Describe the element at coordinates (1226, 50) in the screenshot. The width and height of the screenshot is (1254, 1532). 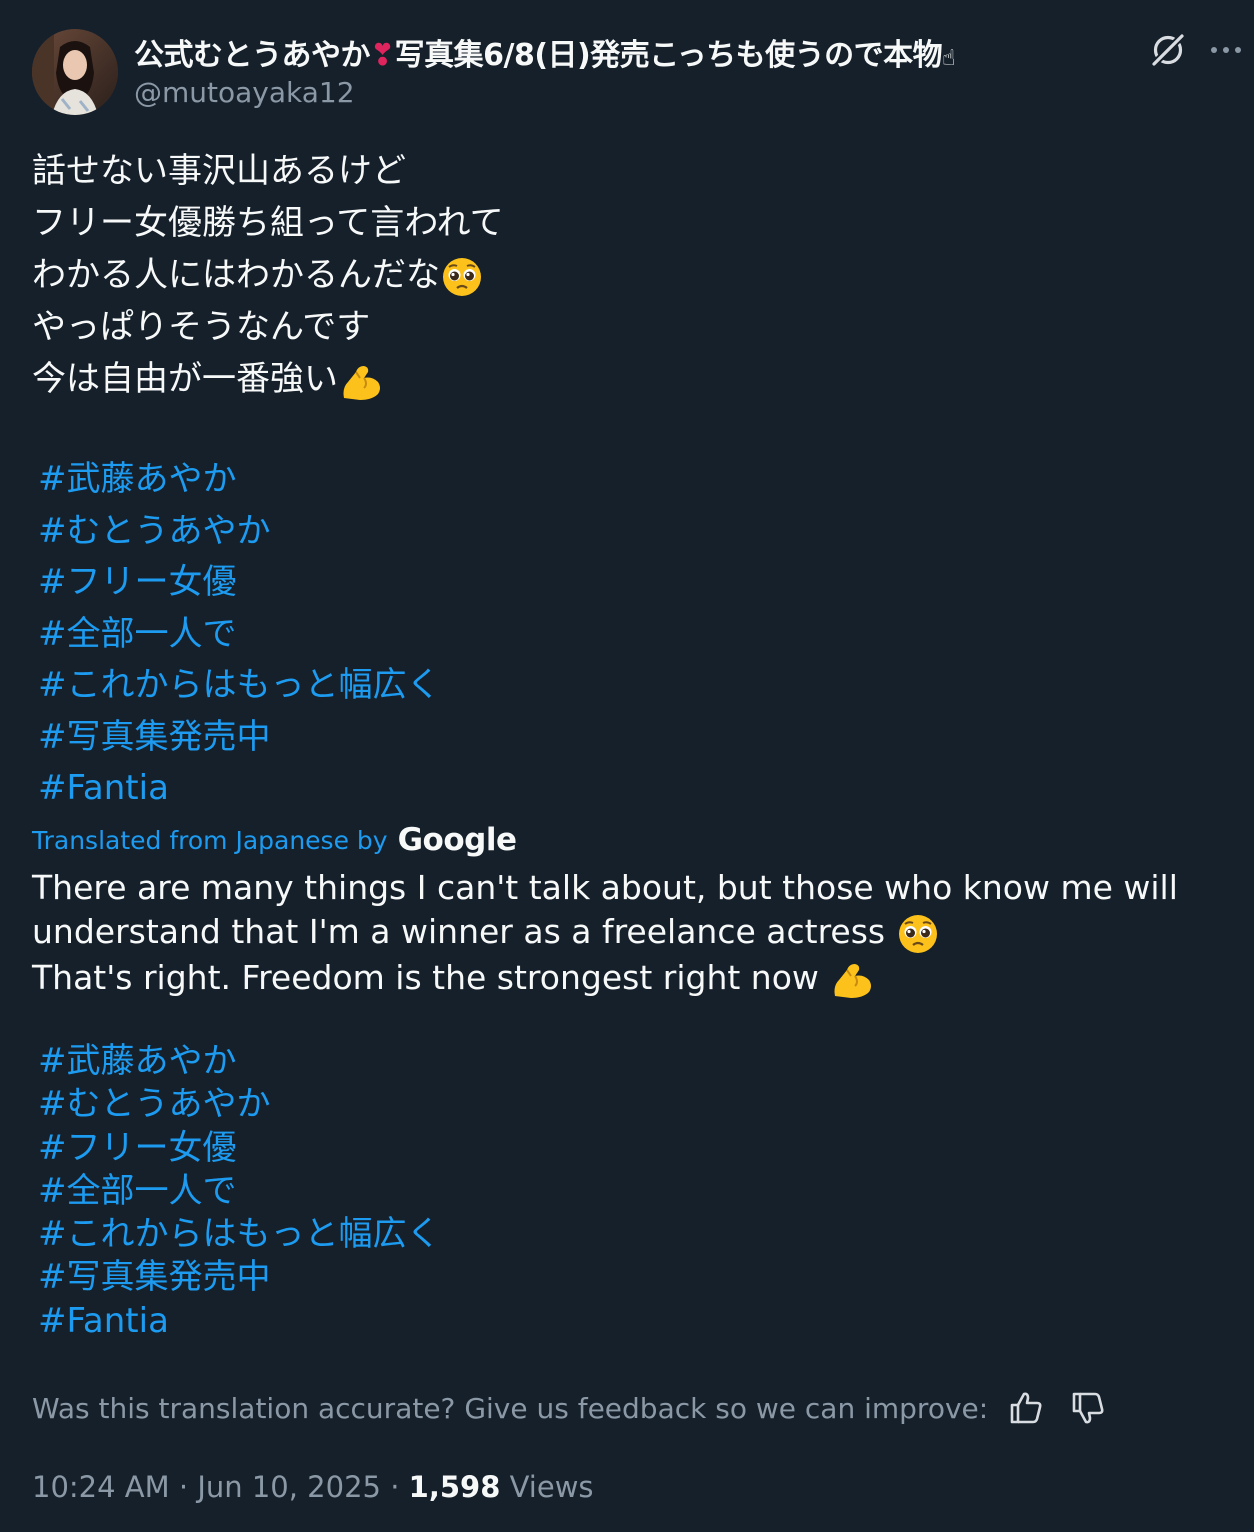
I see `more-icon` at that location.